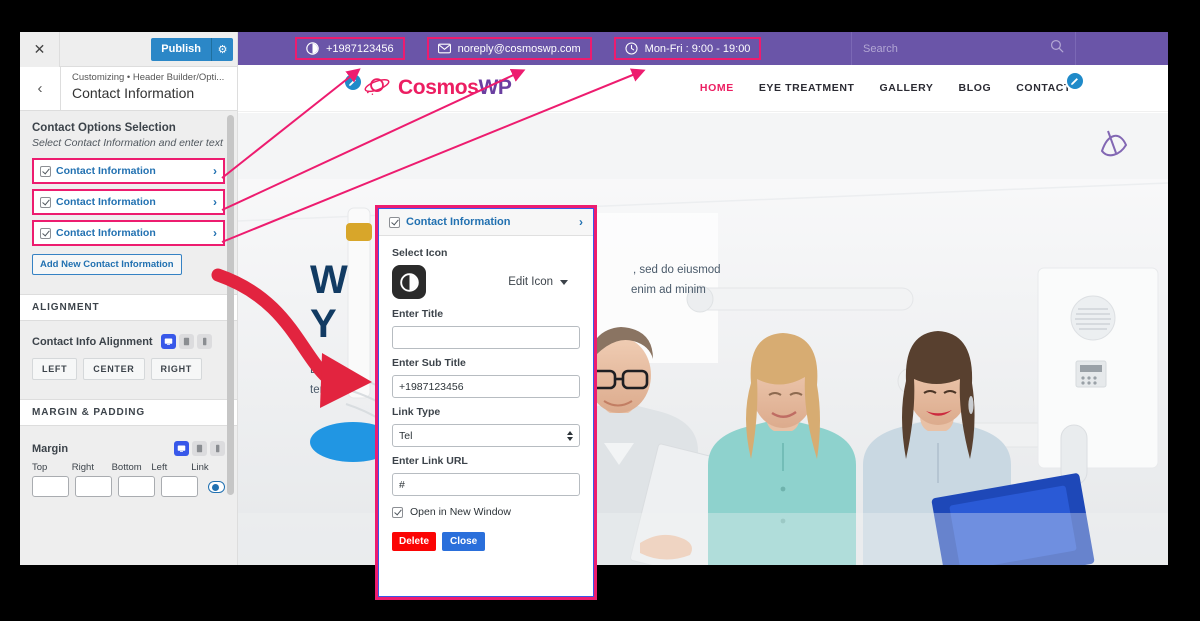 Image resolution: width=1200 pixels, height=621 pixels. I want to click on add-new-contact-information-button: Add New Contact Information, so click(107, 264).